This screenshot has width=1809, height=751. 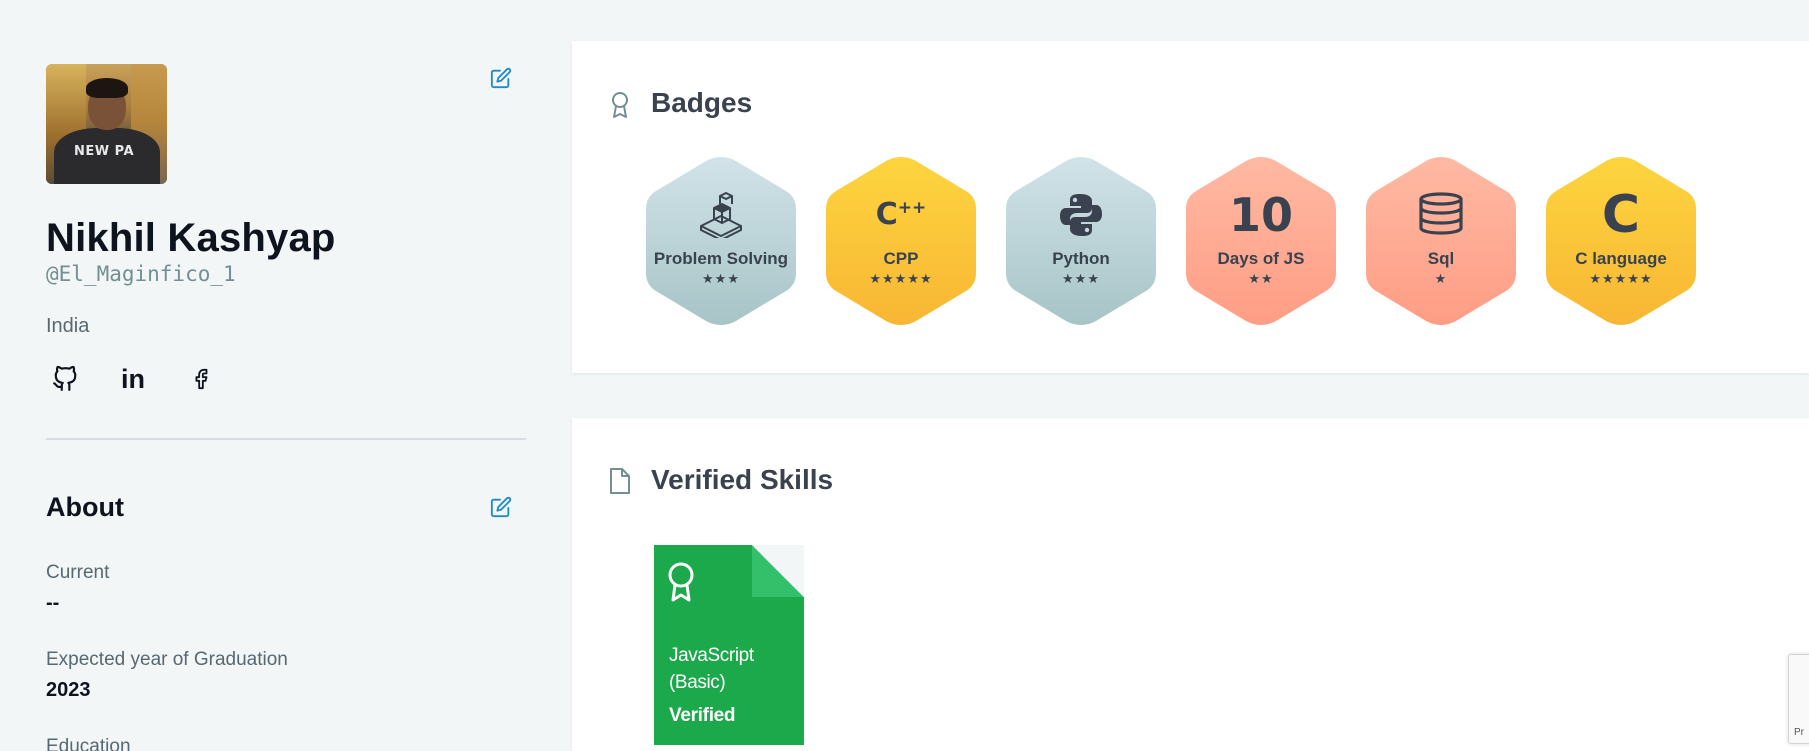 What do you see at coordinates (106, 124) in the screenshot?
I see `avatar: NEW PA` at bounding box center [106, 124].